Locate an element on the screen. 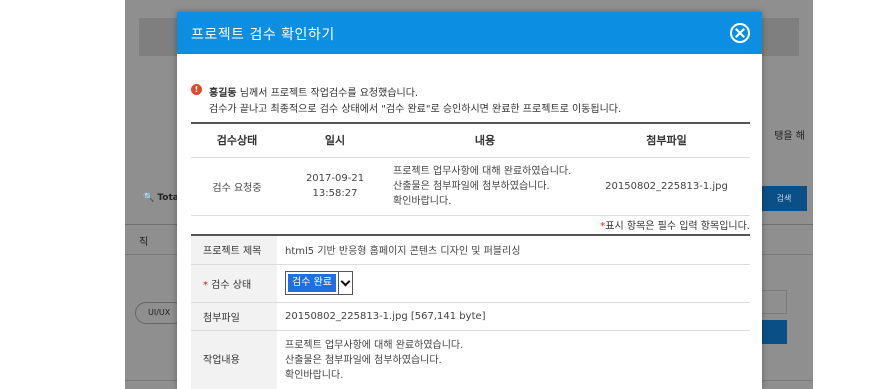 The height and width of the screenshot is (389, 871). work-content-line: 산출물은 첨부파일에 첨부하였습니다. is located at coordinates (363, 360).